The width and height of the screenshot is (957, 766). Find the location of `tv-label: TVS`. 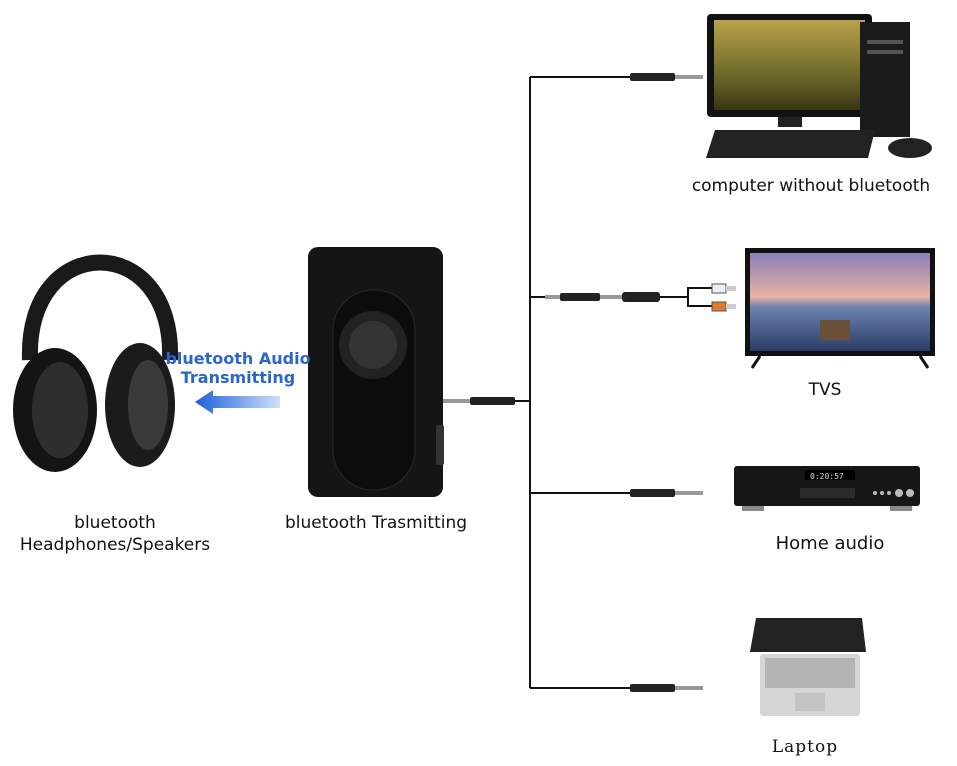

tv-label: TVS is located at coordinates (825, 390).